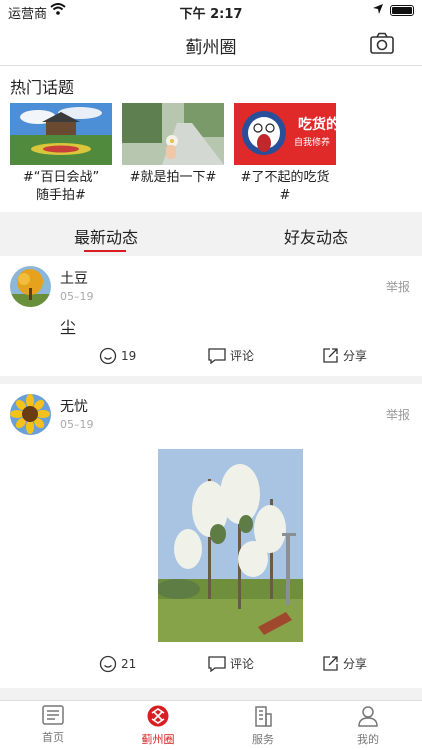  I want to click on clock: 下午 2:17, so click(211, 14).